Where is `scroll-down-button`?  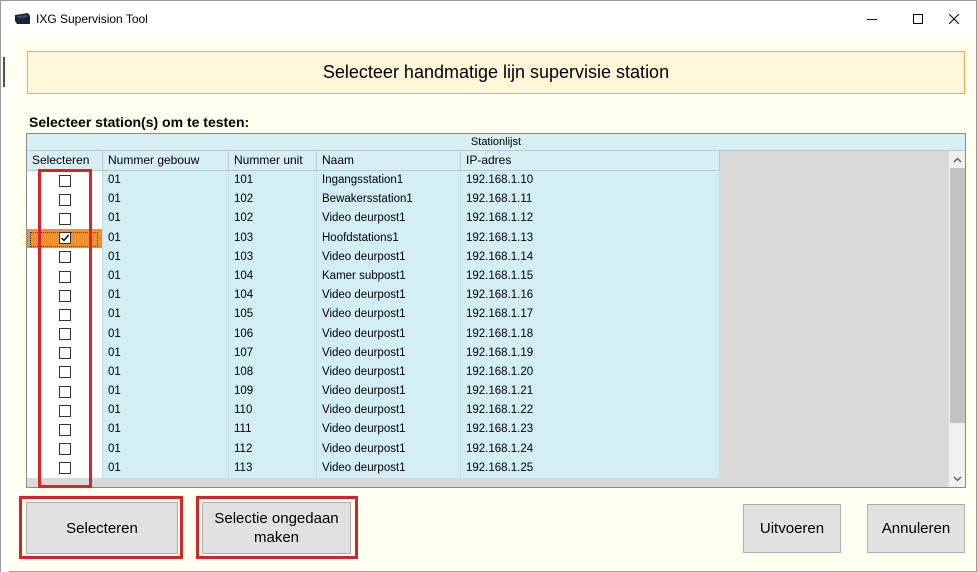
scroll-down-button is located at coordinates (957, 478).